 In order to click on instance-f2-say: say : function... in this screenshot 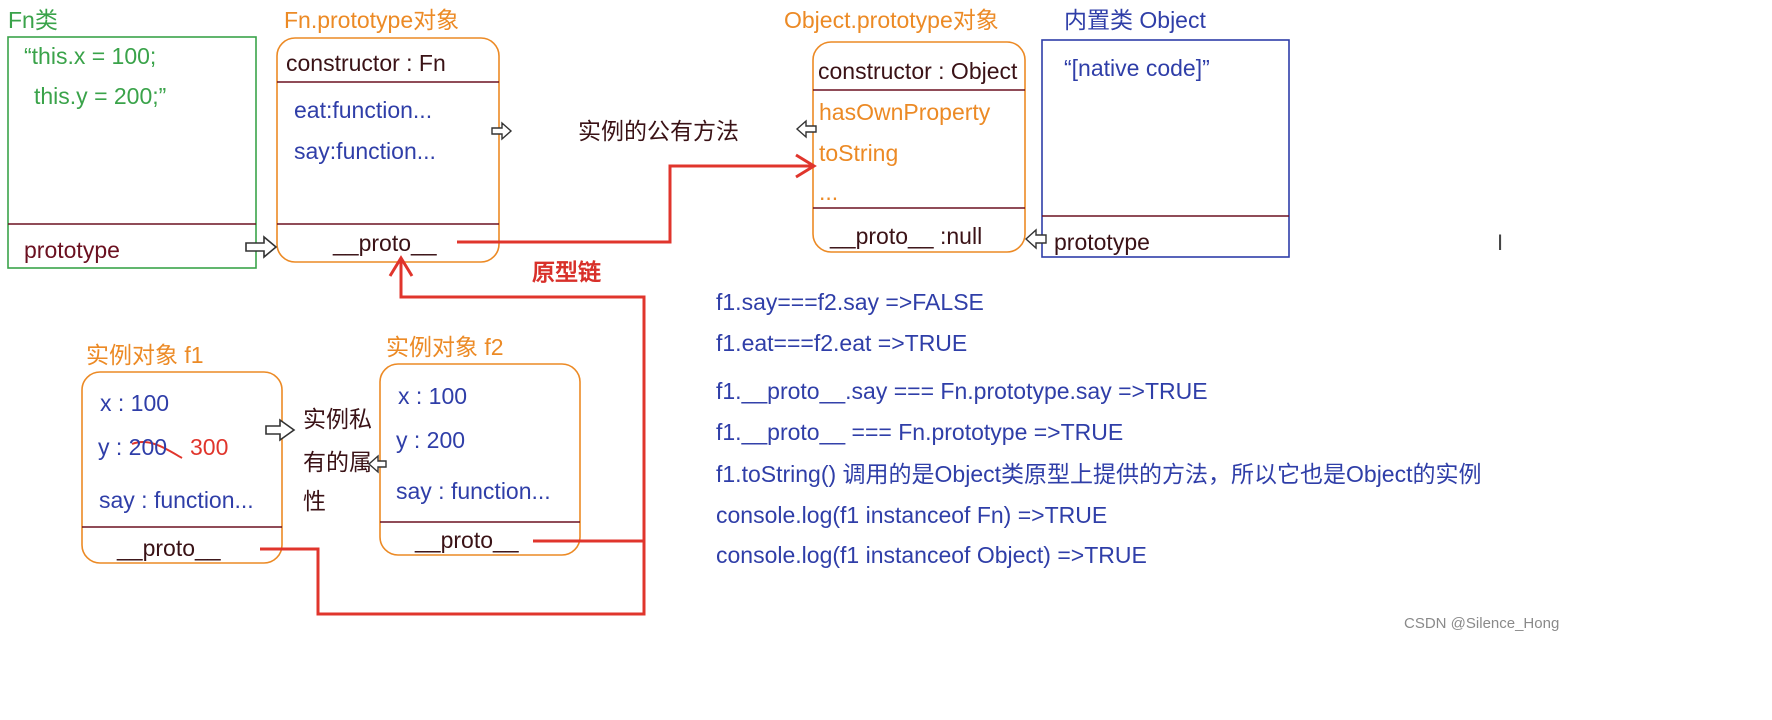, I will do `click(473, 491)`.